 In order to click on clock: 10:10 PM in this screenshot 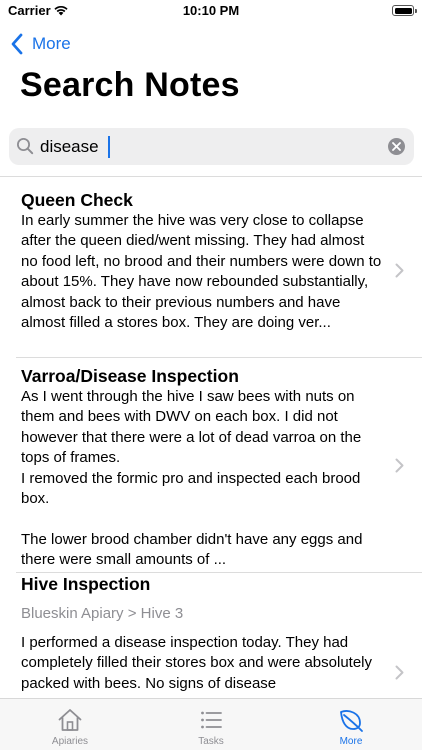, I will do `click(211, 10)`.